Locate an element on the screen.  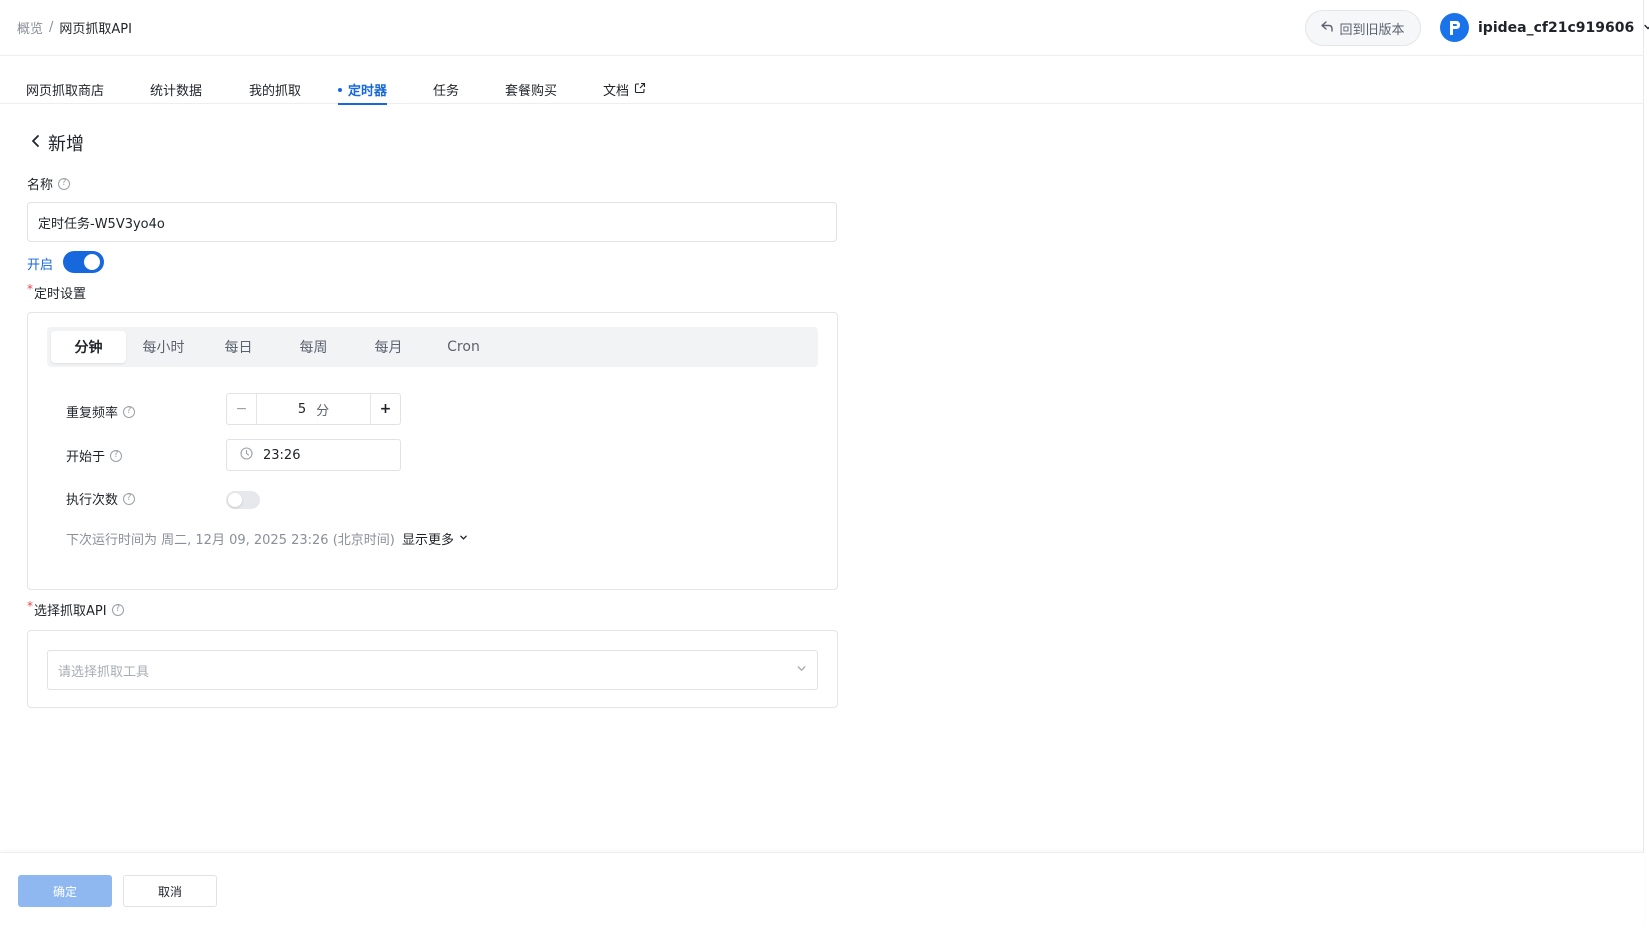
increment-button: + is located at coordinates (385, 409).